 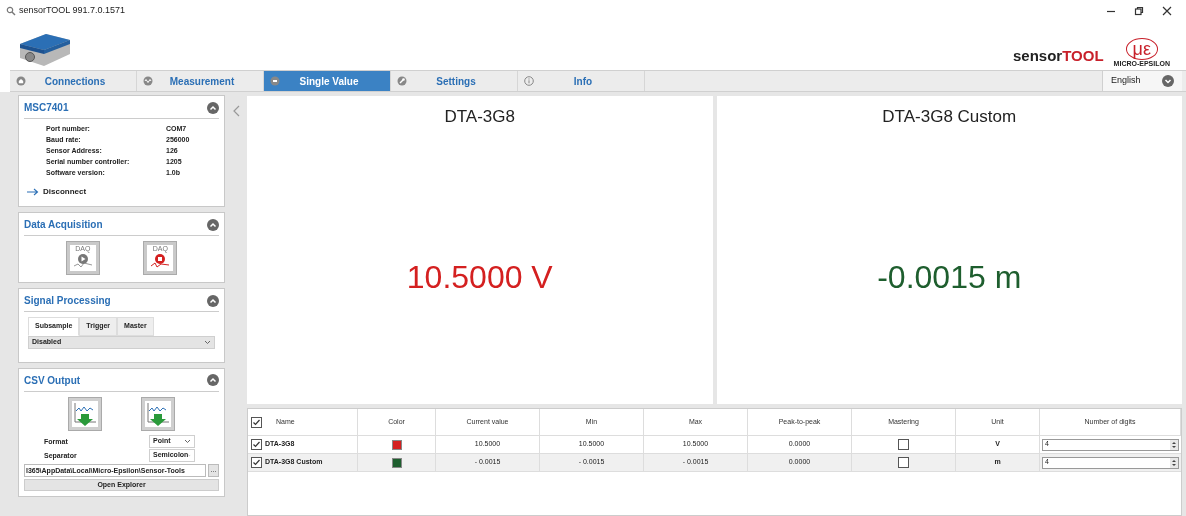 I want to click on csv-point-export-button, so click(x=157, y=413).